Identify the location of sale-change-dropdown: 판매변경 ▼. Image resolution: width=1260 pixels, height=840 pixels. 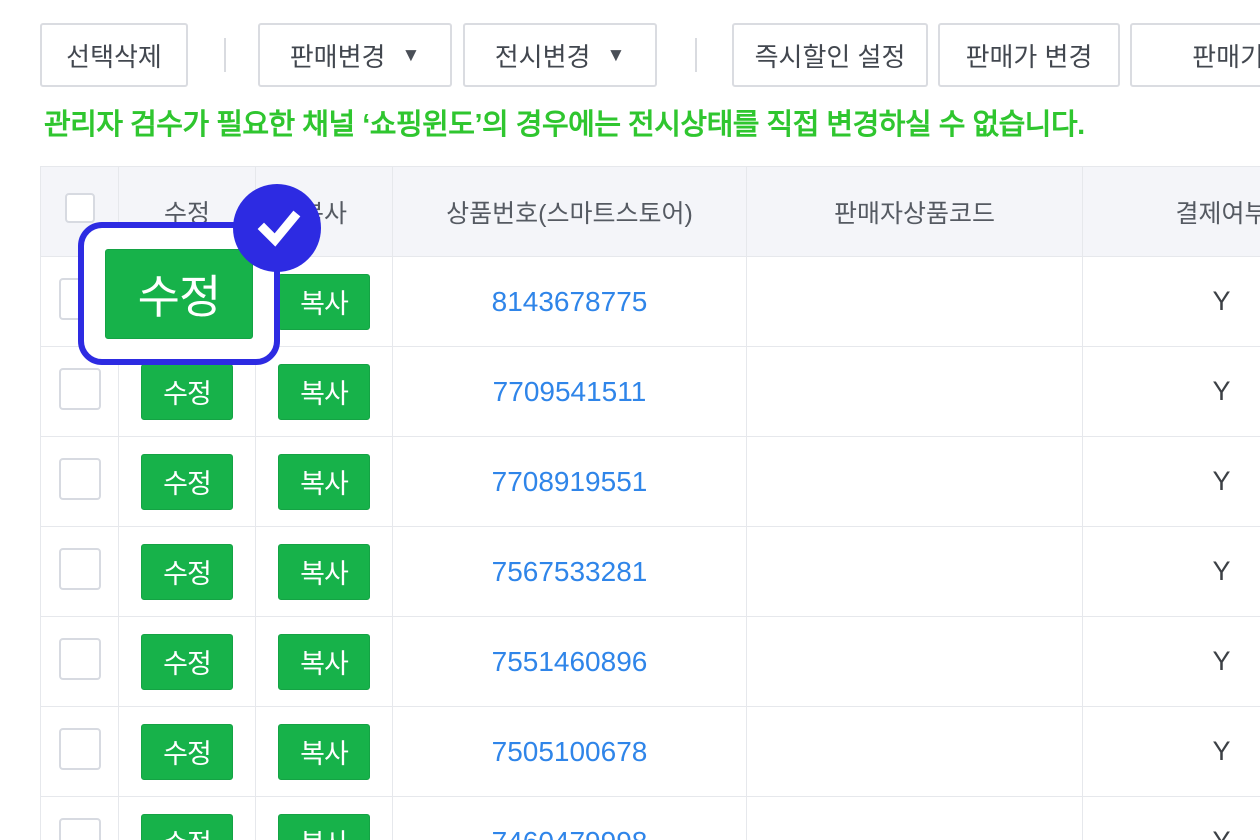
(355, 55).